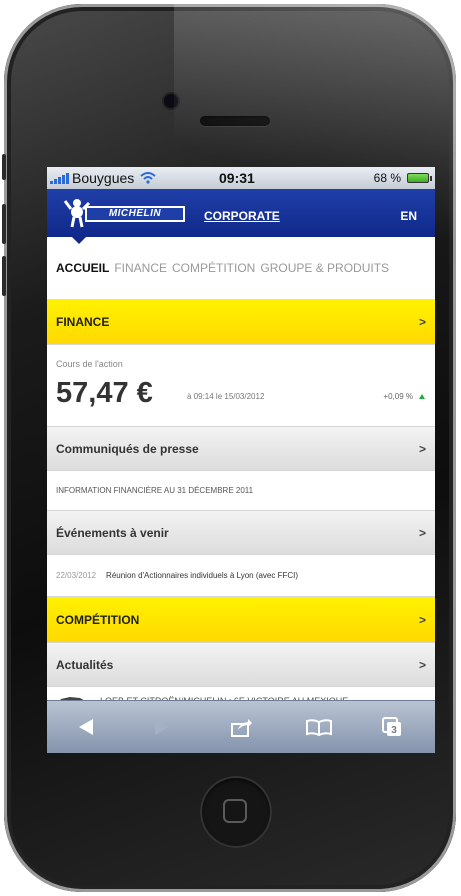 This screenshot has height=896, width=461. I want to click on corporate-link: CORPORATE, so click(242, 216).